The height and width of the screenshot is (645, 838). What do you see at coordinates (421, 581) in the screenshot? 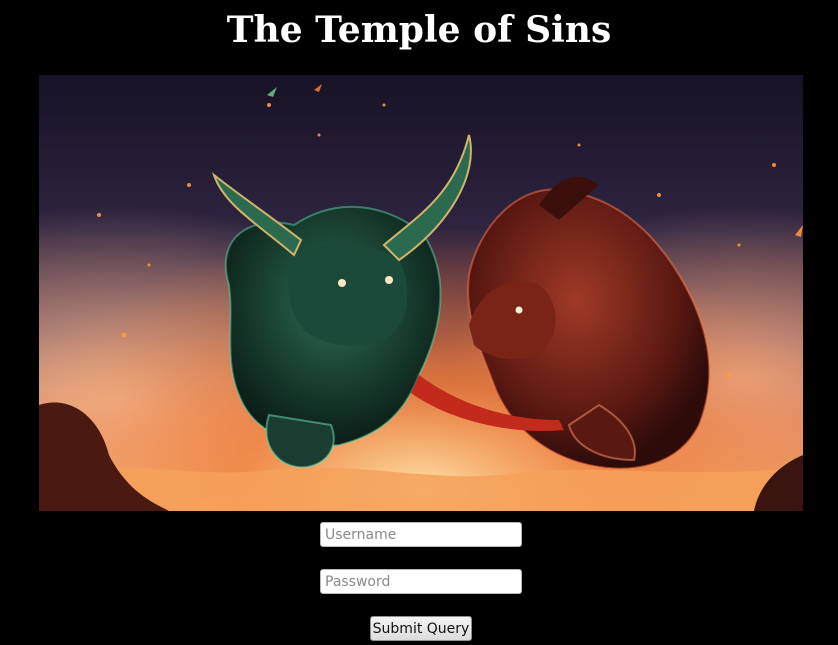
I see `password-input` at bounding box center [421, 581].